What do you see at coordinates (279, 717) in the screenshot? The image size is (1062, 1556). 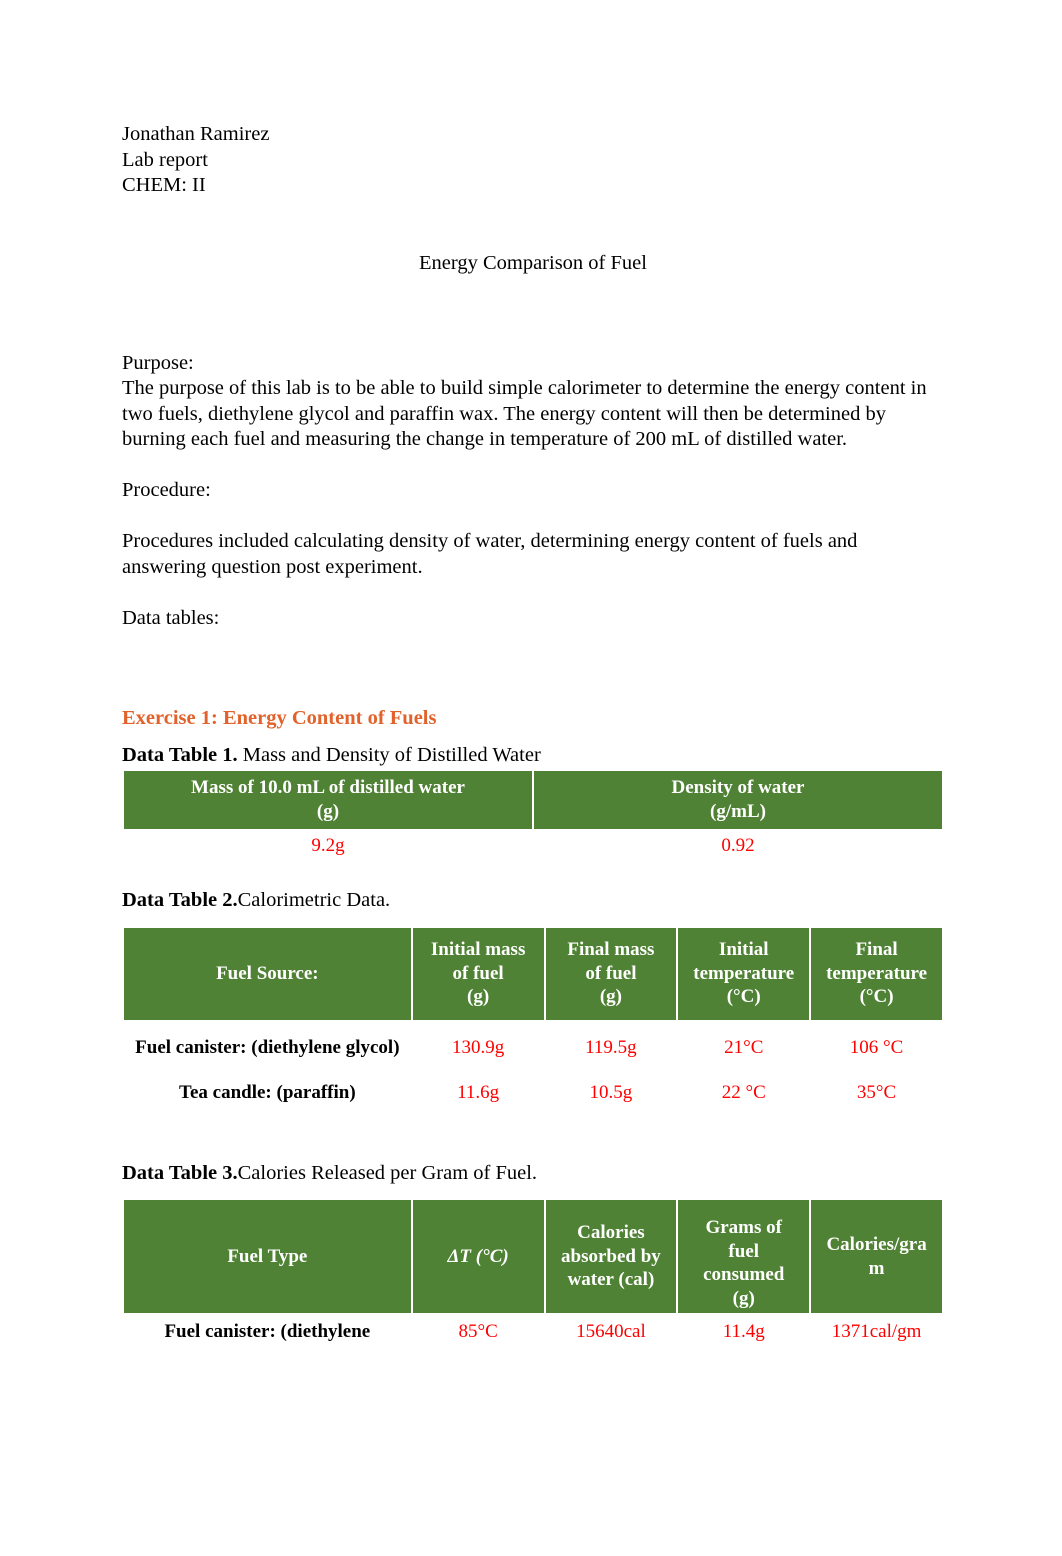 I see `exercise-1-heading: Exercise 1: Energy Content of Fuels` at bounding box center [279, 717].